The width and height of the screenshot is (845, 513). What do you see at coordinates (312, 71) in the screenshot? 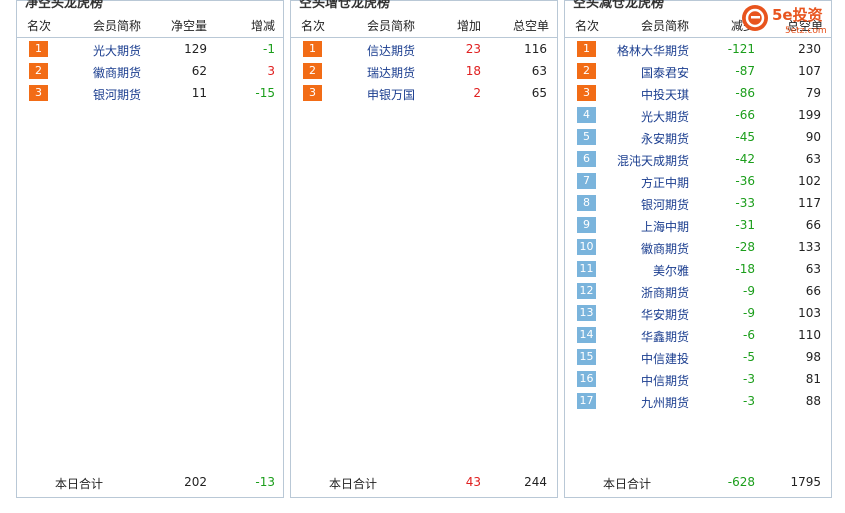
I see `rank-badge: 2` at bounding box center [312, 71].